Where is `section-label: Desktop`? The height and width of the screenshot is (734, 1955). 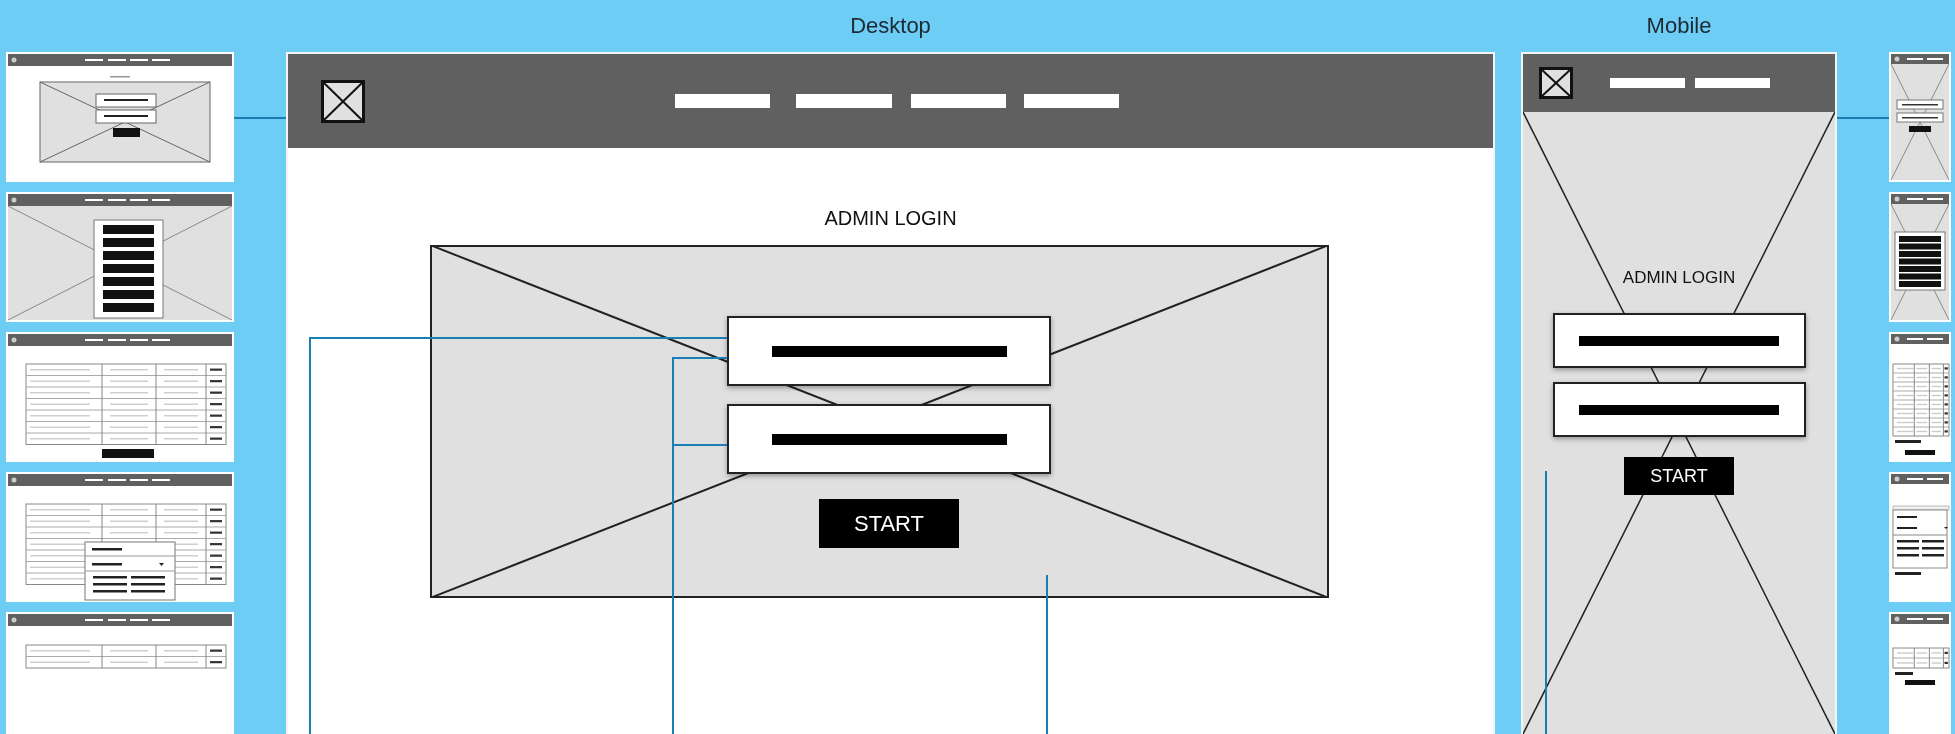 section-label: Desktop is located at coordinates (890, 26).